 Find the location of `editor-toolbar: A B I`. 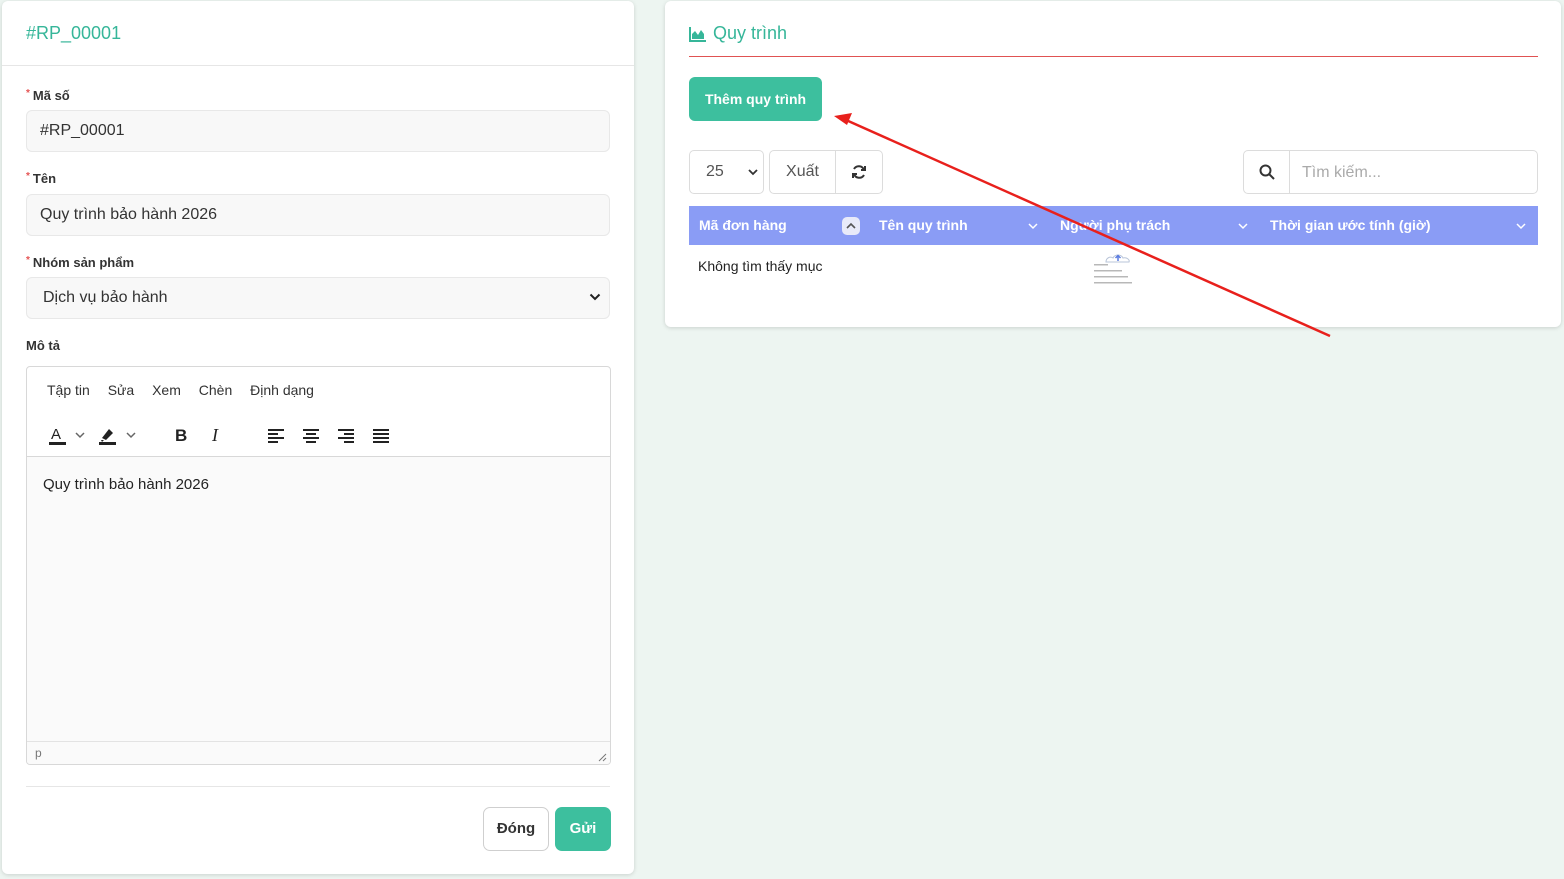

editor-toolbar: A B I is located at coordinates (318, 435).